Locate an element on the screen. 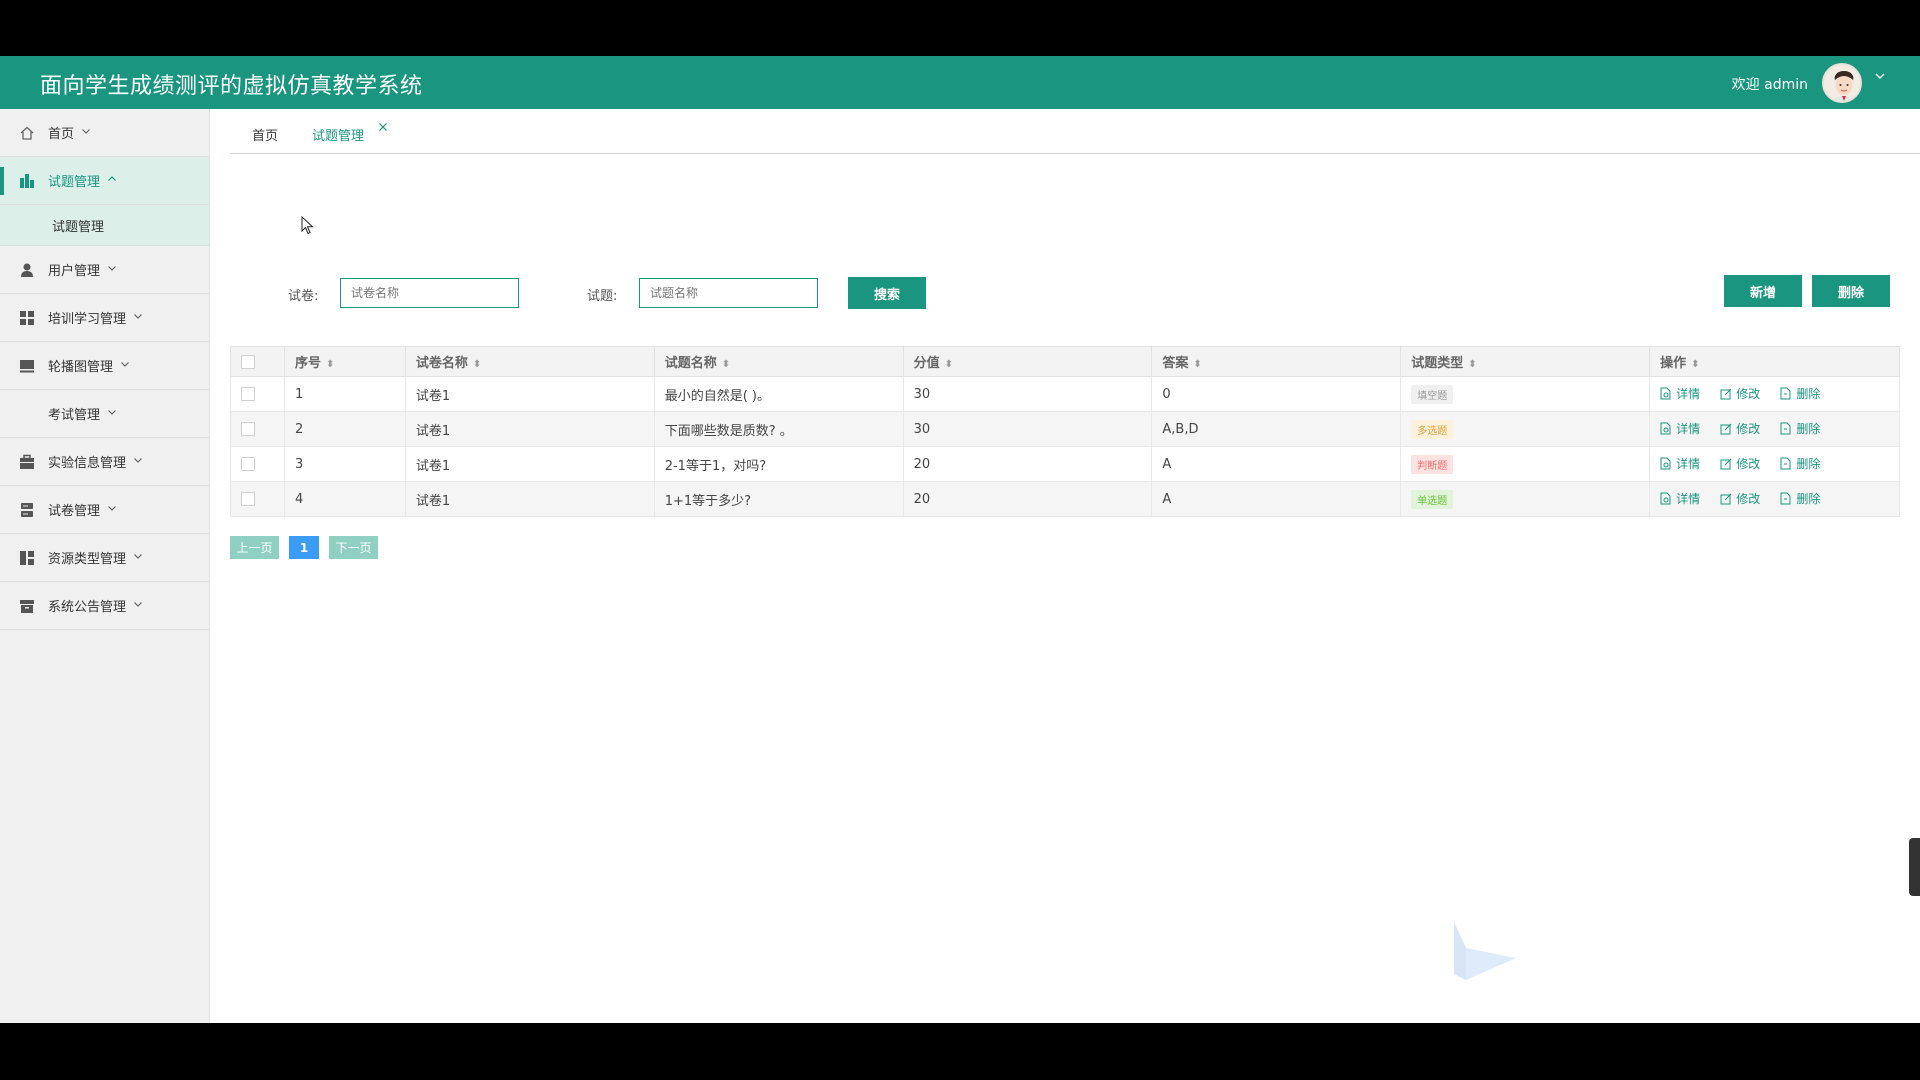 This screenshot has height=1080, width=1920. select-all-cell is located at coordinates (257, 361).